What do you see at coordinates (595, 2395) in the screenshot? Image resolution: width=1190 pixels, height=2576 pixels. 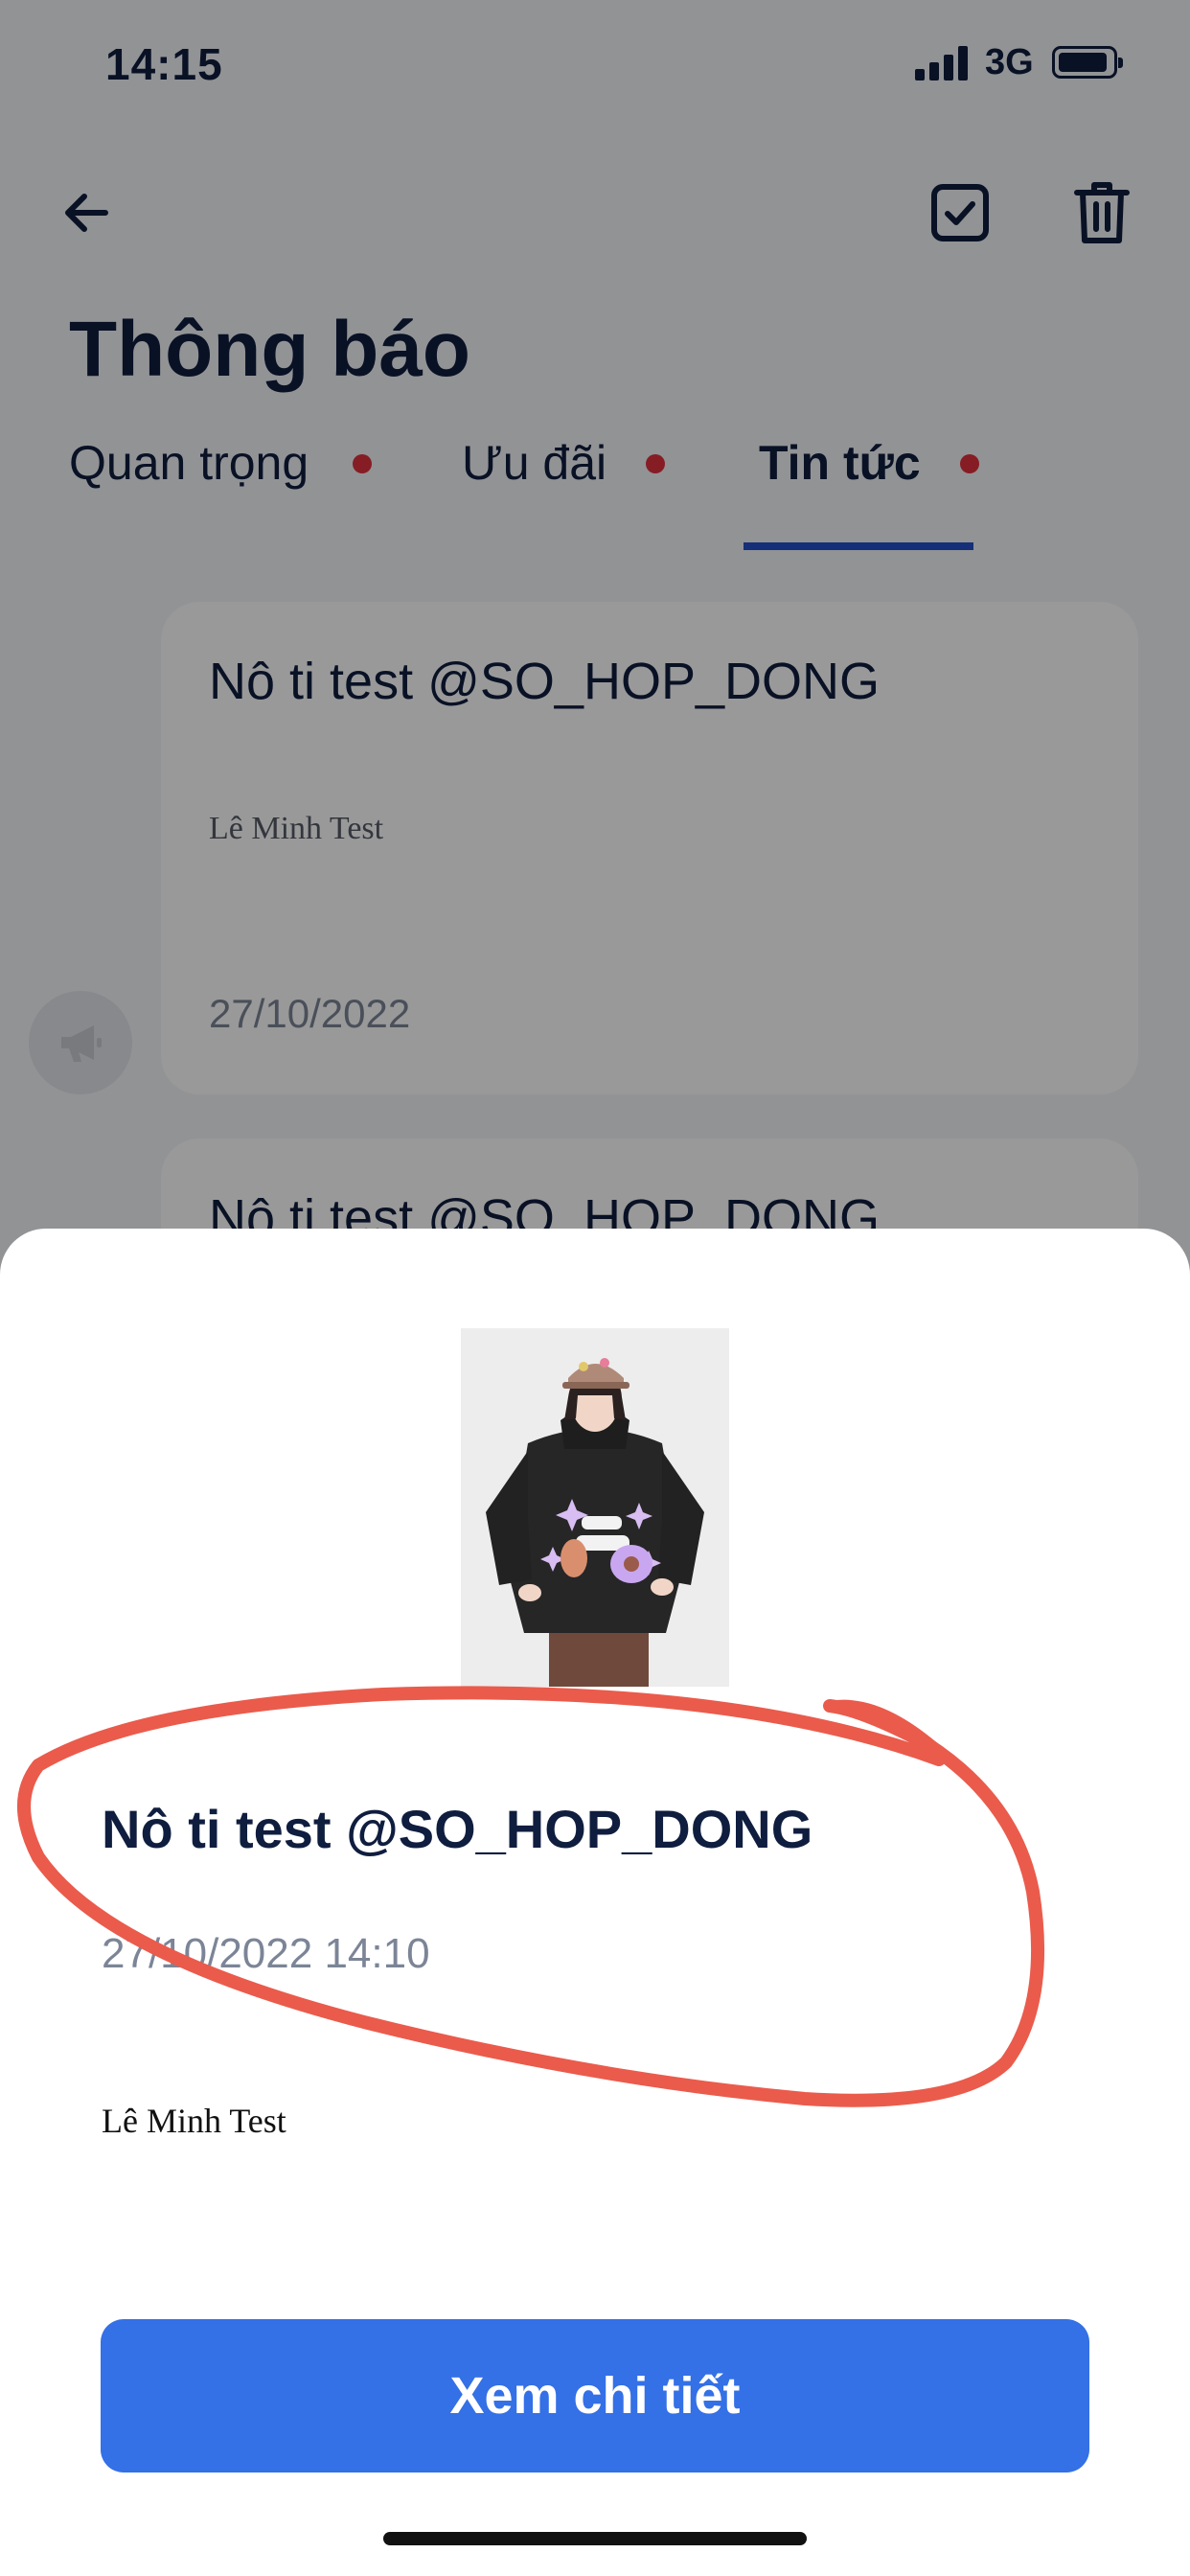 I see `view-details-button: Xem chi tiết` at bounding box center [595, 2395].